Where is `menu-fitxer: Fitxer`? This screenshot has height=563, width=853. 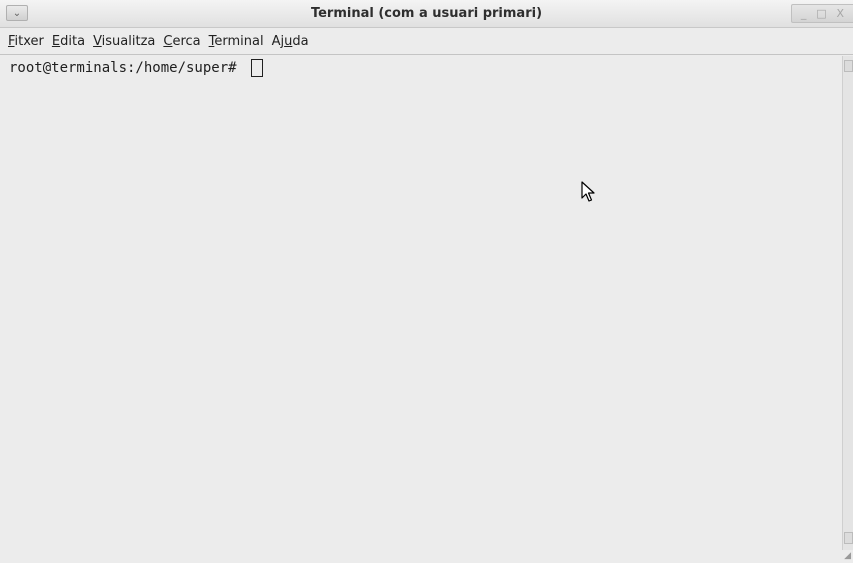
menu-fitxer: Fitxer is located at coordinates (26, 41).